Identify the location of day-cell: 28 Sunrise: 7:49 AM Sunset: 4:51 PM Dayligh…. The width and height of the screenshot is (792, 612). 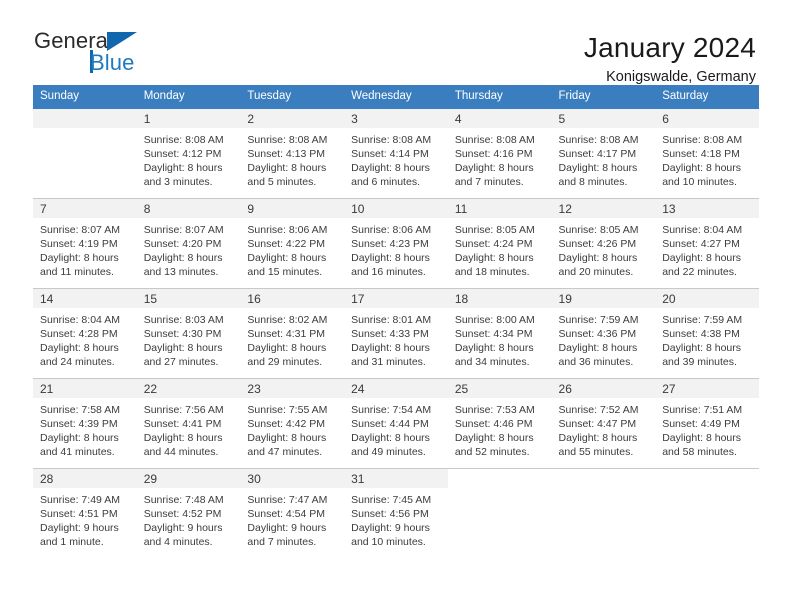
(85, 512).